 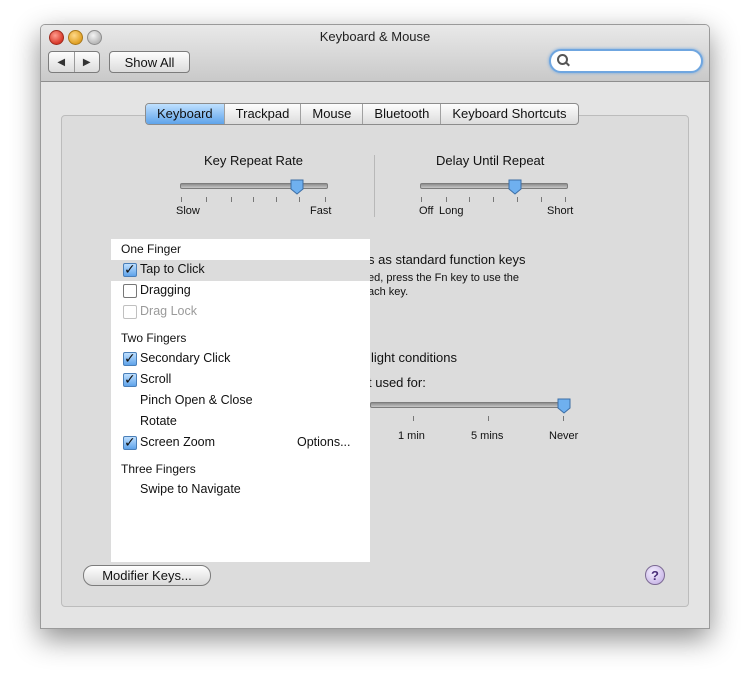 I want to click on key-repeat-slider, so click(x=254, y=186).